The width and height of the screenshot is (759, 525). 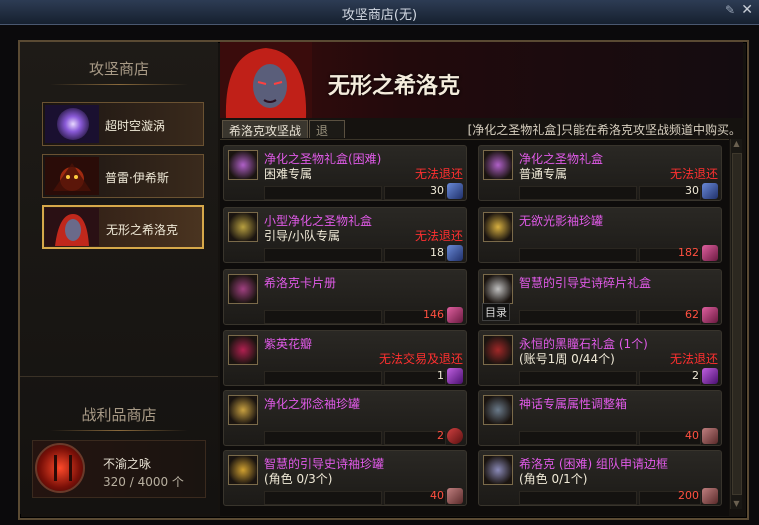 I want to click on window-titlebar: 攻坚商店(无) ✎ ✕, so click(x=379, y=12).